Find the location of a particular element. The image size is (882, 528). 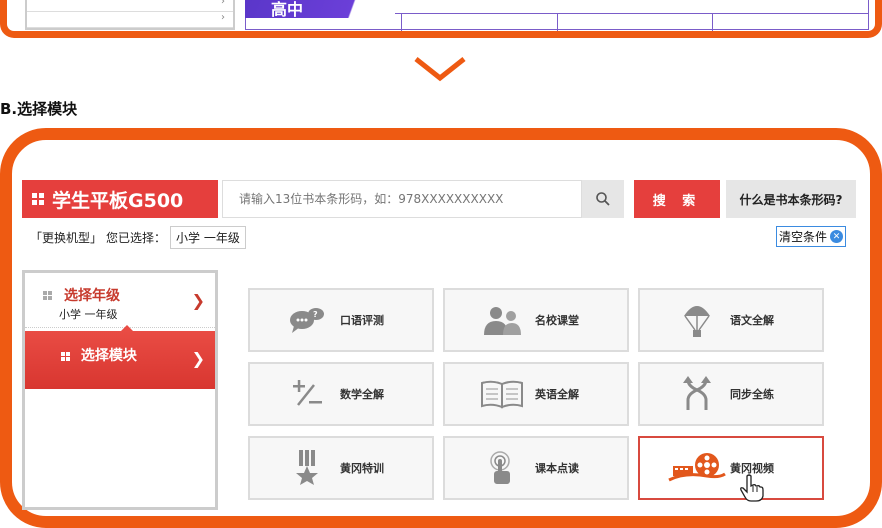

module-label: 语文全解 is located at coordinates (752, 320).